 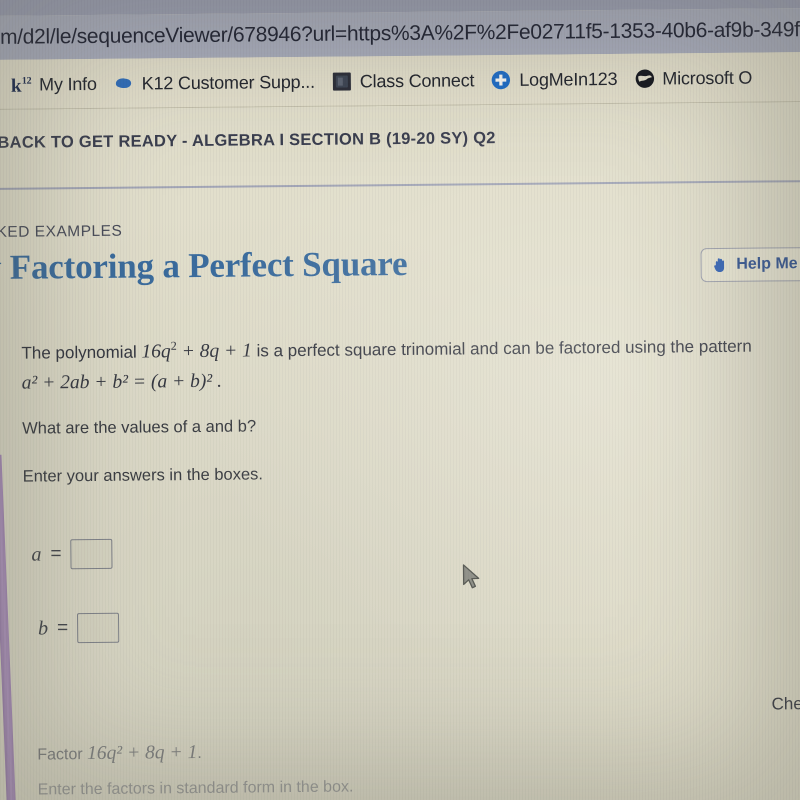 I want to click on answer-input-a, so click(x=91, y=554).